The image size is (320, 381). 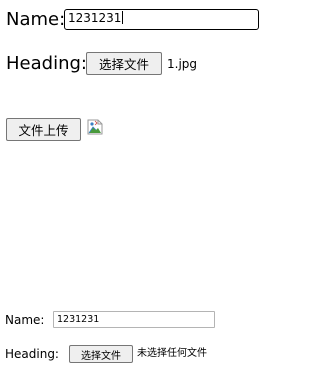 I want to click on name-input-small: 1231231, so click(x=134, y=319).